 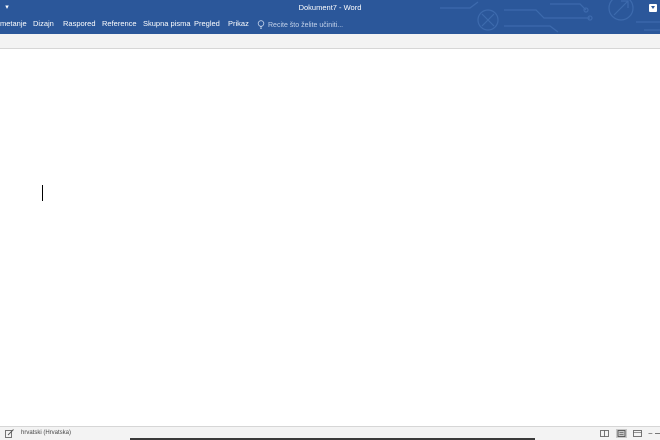 I want to click on ribbon-display-options-icon, so click(x=653, y=8).